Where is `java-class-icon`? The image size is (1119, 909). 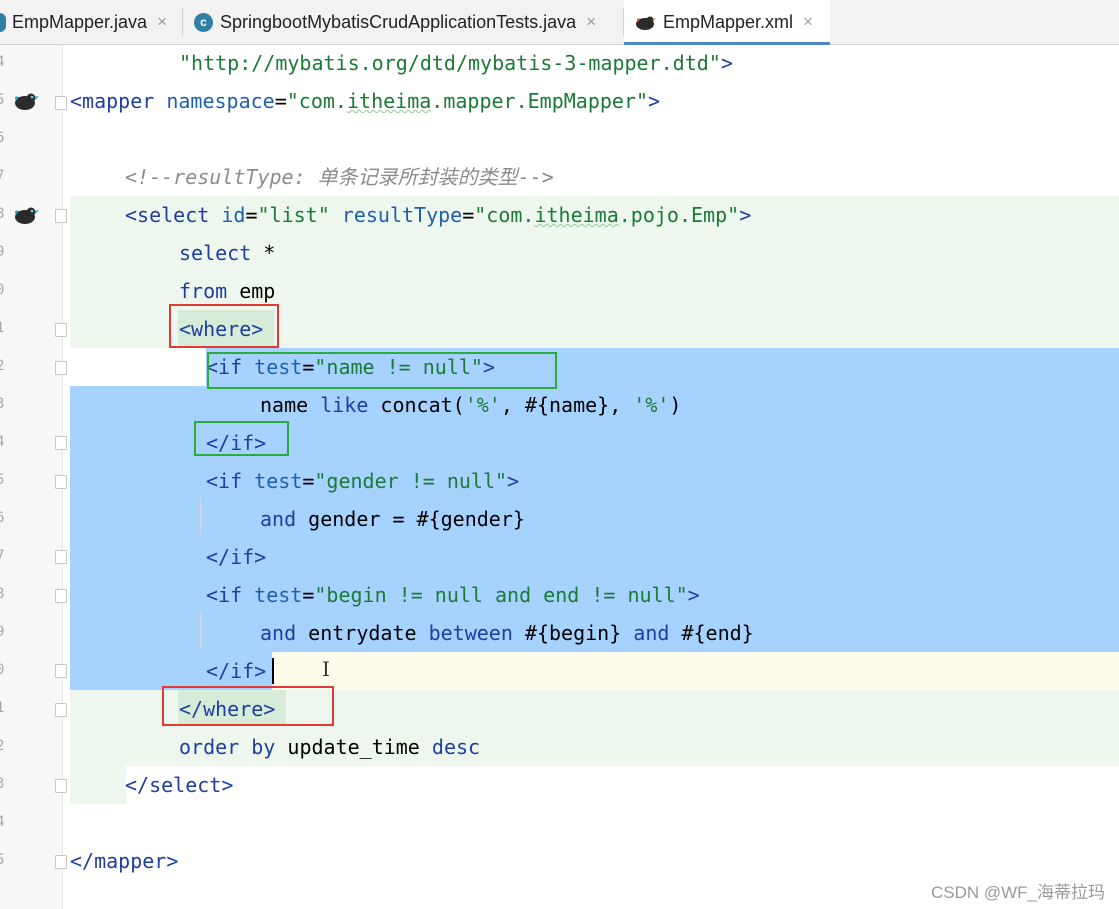 java-class-icon is located at coordinates (3, 22).